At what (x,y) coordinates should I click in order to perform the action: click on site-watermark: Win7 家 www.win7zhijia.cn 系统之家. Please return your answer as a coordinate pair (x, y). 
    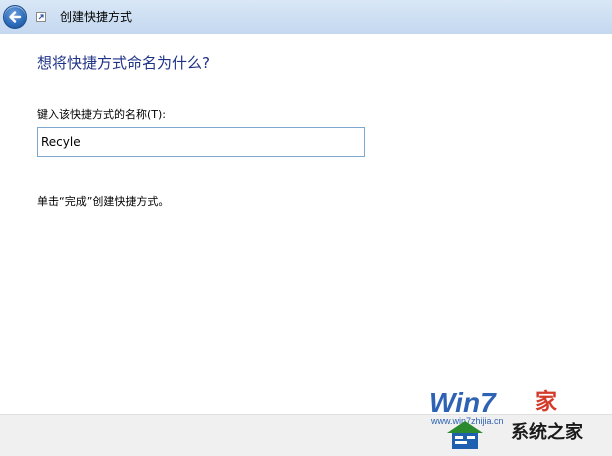
    Looking at the image, I should click on (518, 422).